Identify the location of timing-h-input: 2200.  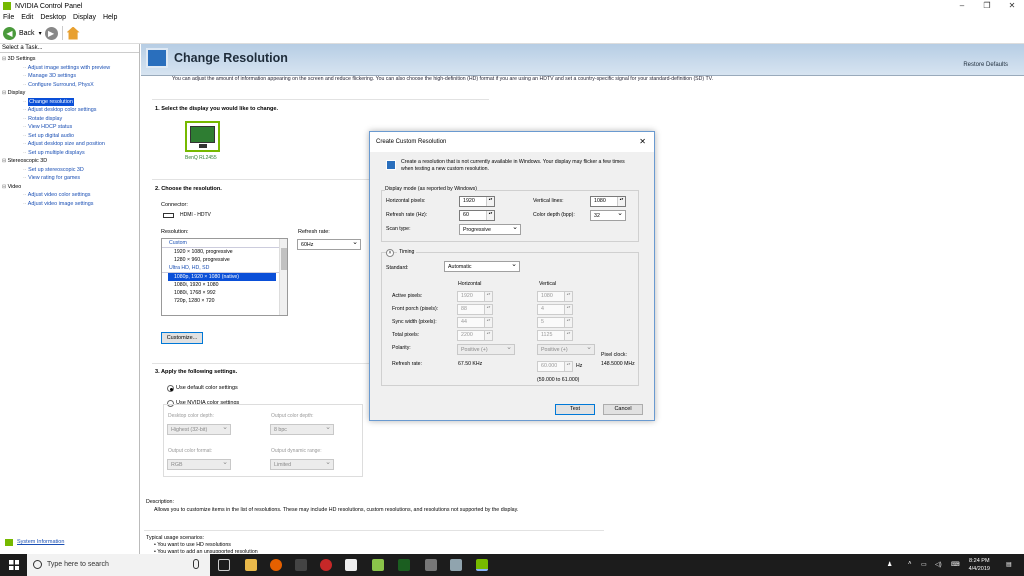
(475, 335).